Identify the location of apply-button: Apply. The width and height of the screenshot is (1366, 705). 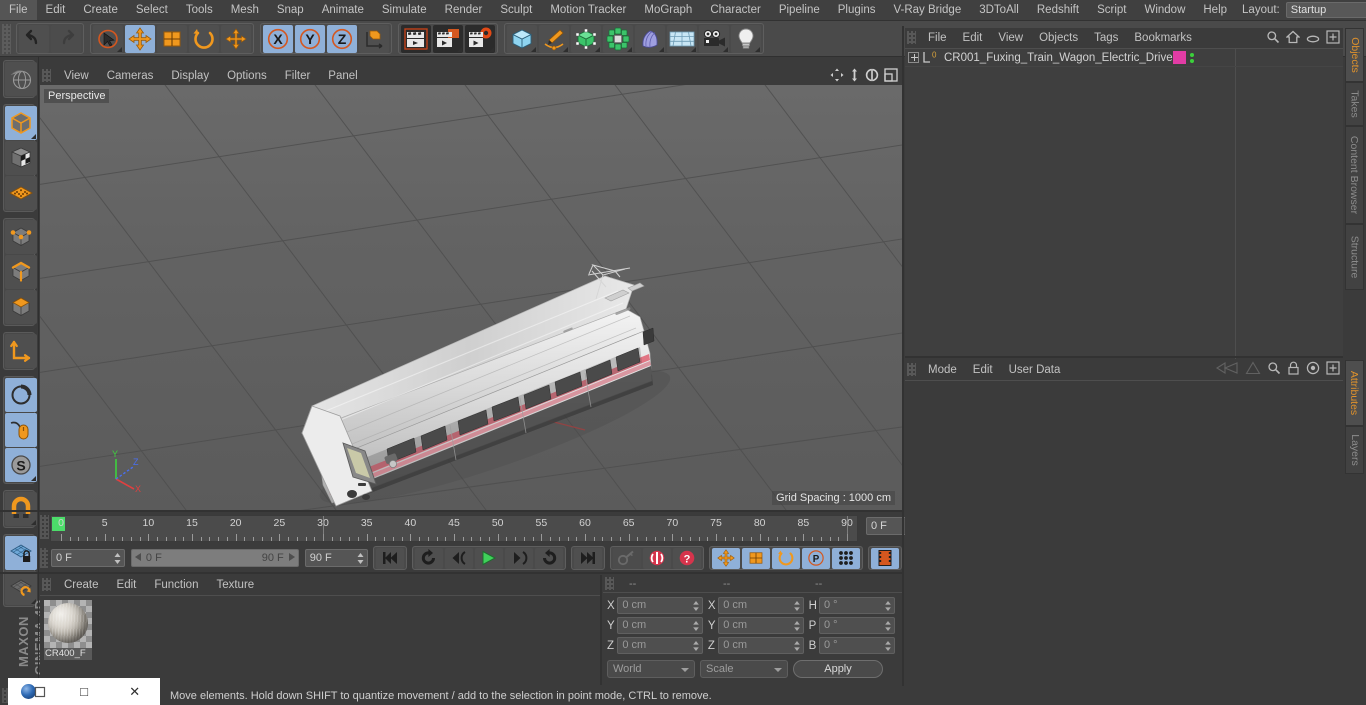
(838, 669).